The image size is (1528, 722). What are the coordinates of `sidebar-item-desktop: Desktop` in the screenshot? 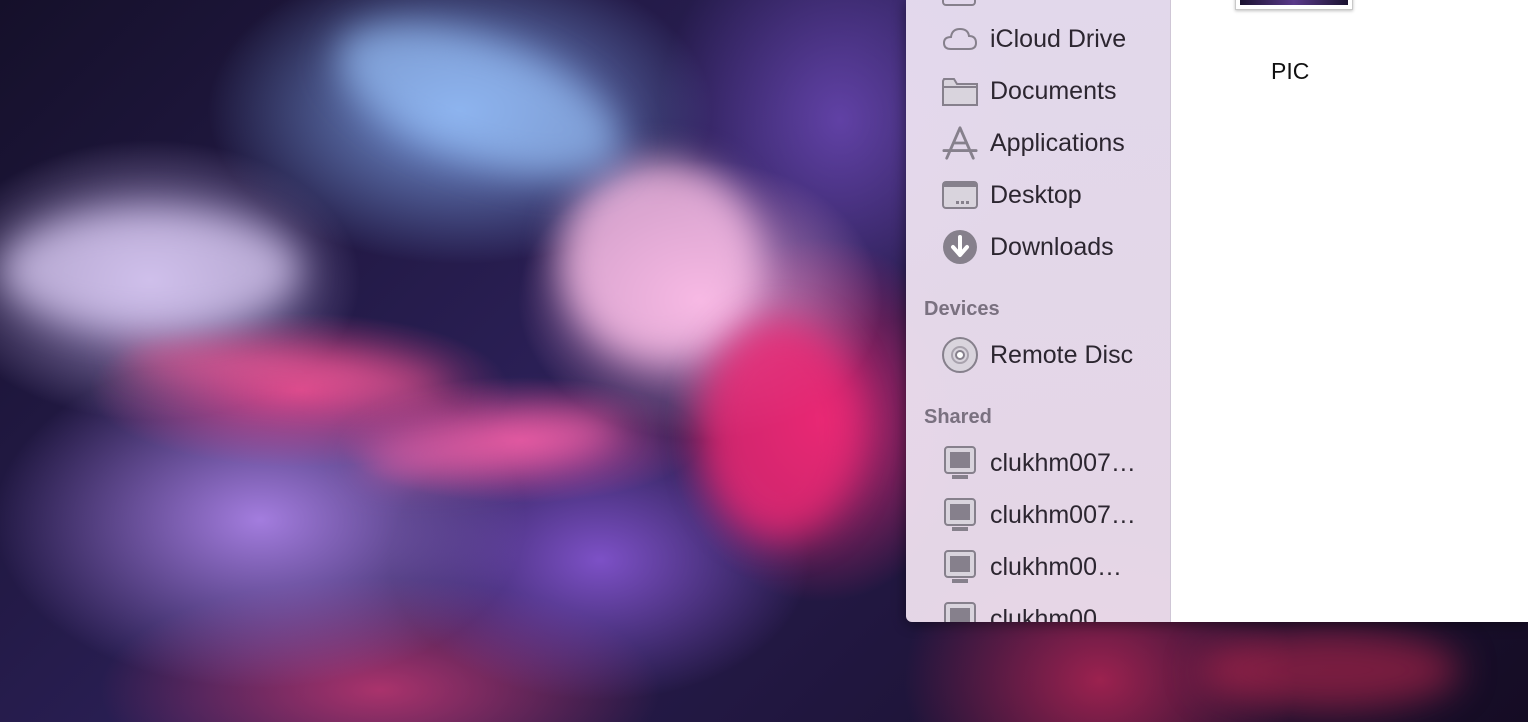 It's located at (1038, 195).